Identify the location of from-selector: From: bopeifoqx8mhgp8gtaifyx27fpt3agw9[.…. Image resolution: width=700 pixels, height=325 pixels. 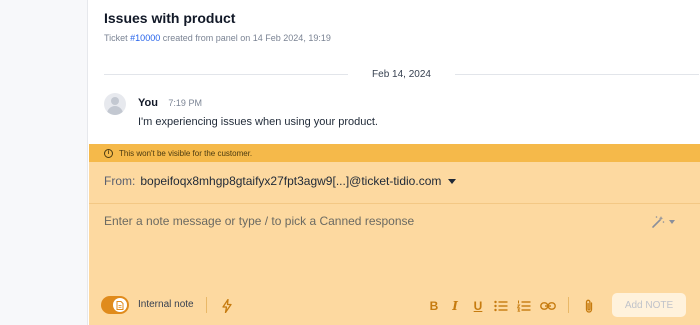
(280, 181).